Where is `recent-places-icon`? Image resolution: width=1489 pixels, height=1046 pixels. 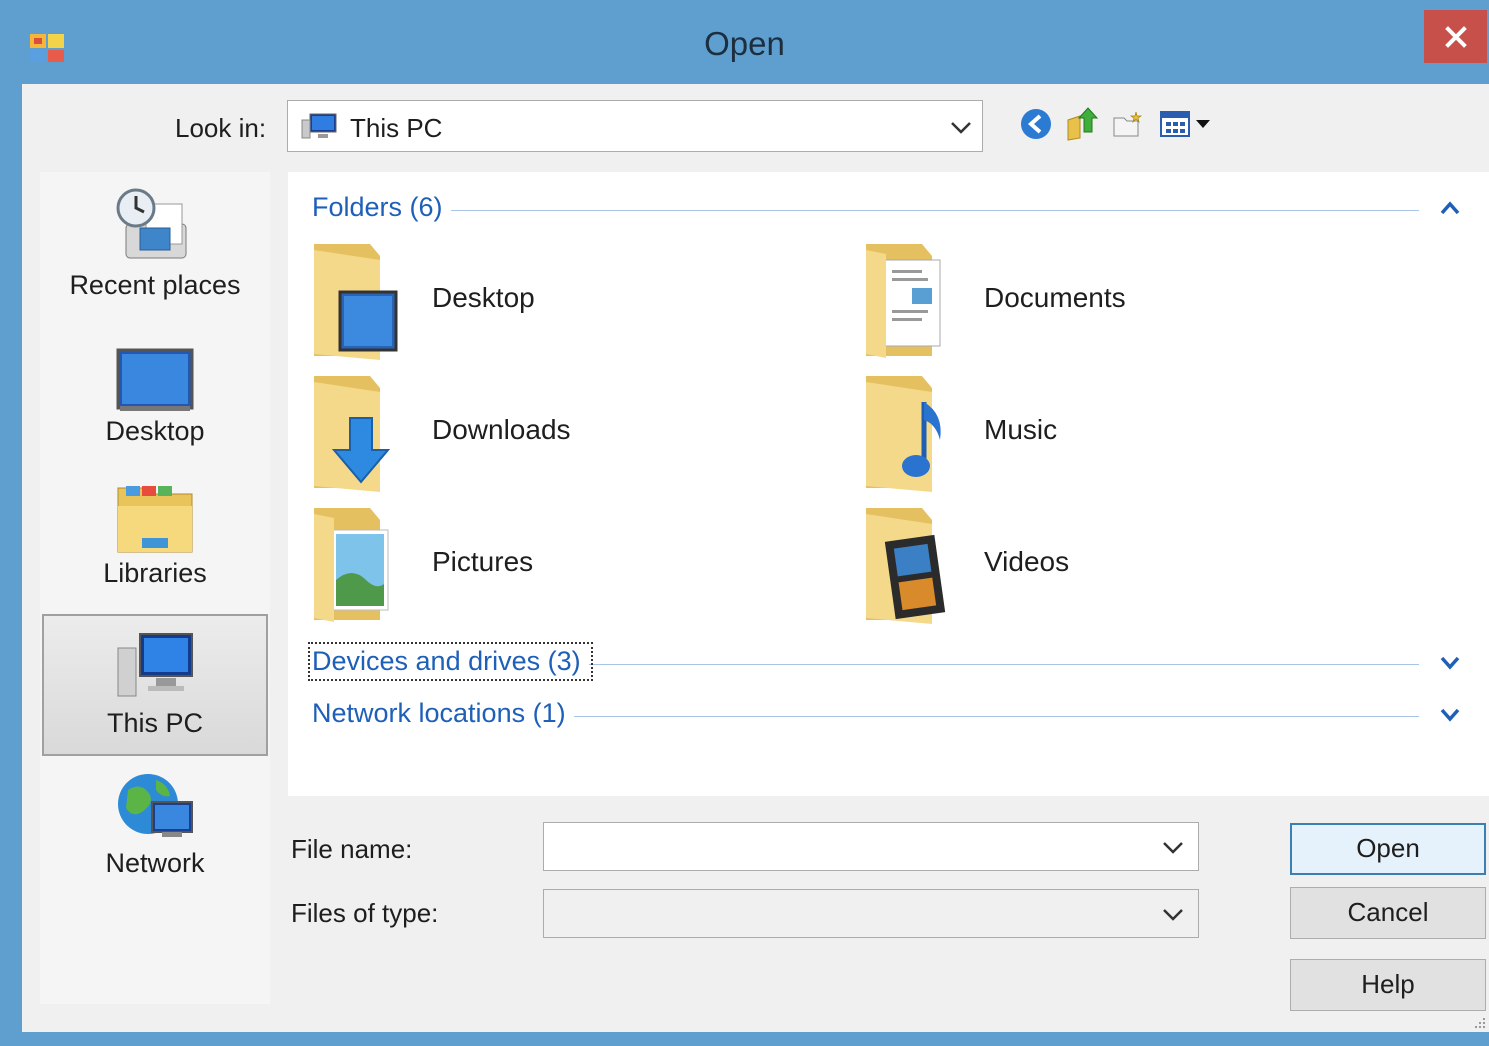
recent-places-icon is located at coordinates (151, 223).